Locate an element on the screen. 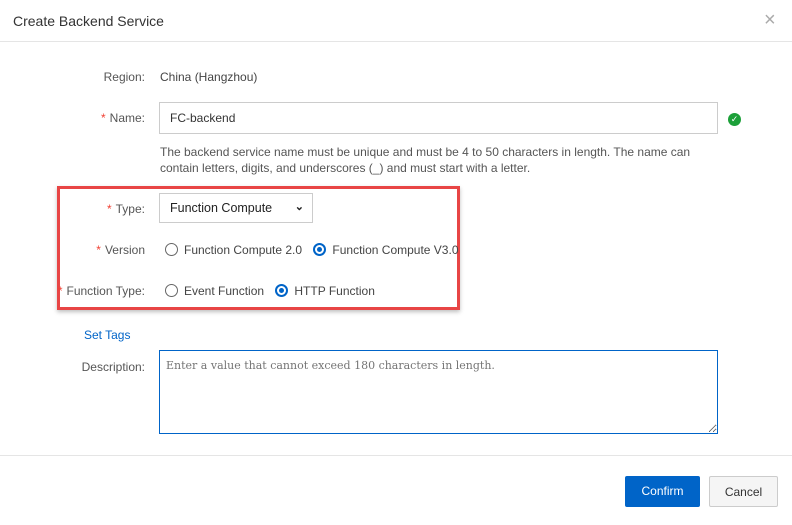 The width and height of the screenshot is (792, 525). version-label: * Version is located at coordinates (120, 250).